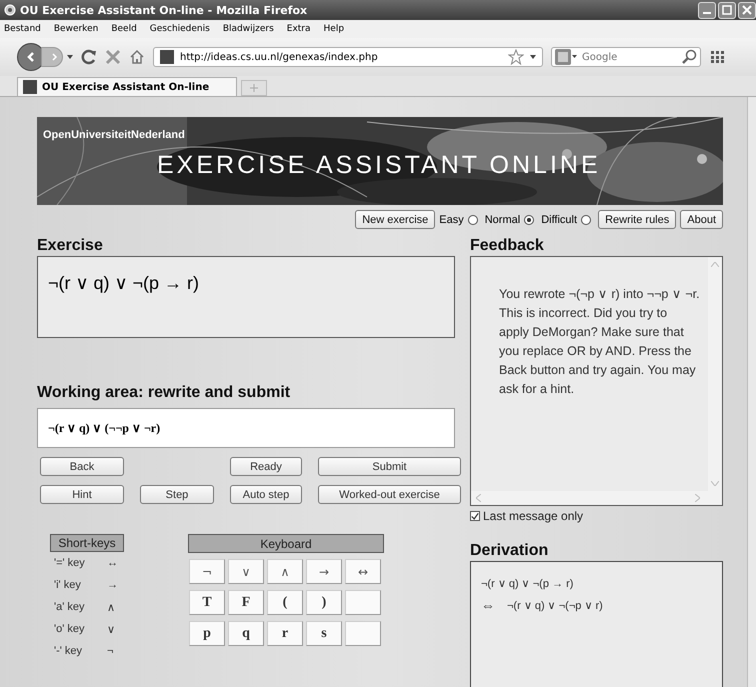 This screenshot has width=756, height=687. I want to click on browser-icon, so click(10, 10).